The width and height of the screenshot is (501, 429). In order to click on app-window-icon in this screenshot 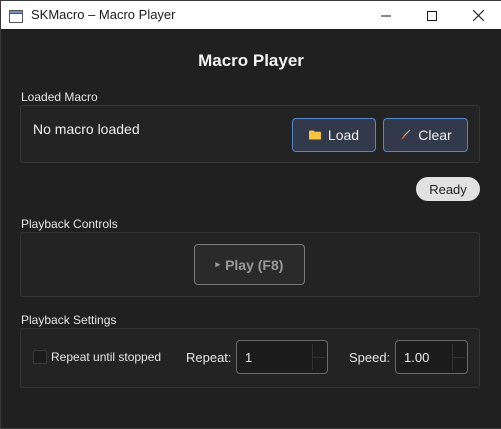, I will do `click(16, 15)`.